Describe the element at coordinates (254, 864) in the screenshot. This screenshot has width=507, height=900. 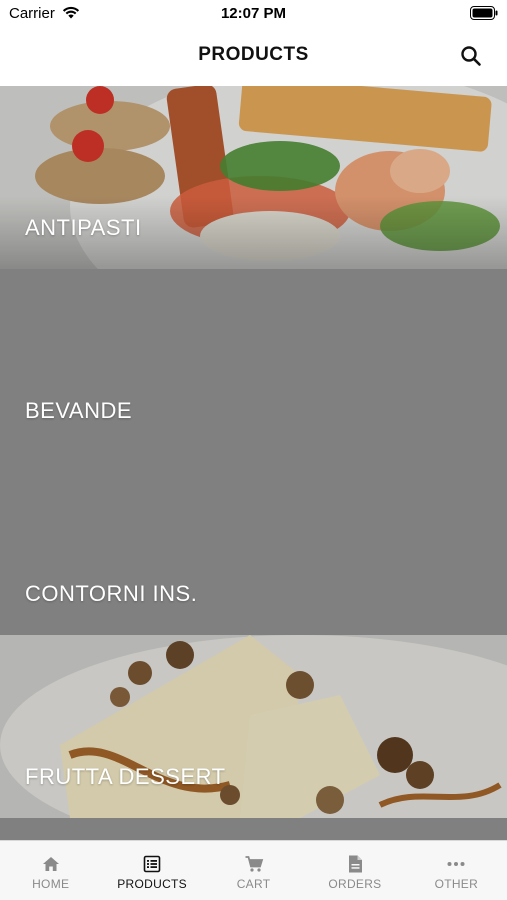
I see `cart-icon` at that location.